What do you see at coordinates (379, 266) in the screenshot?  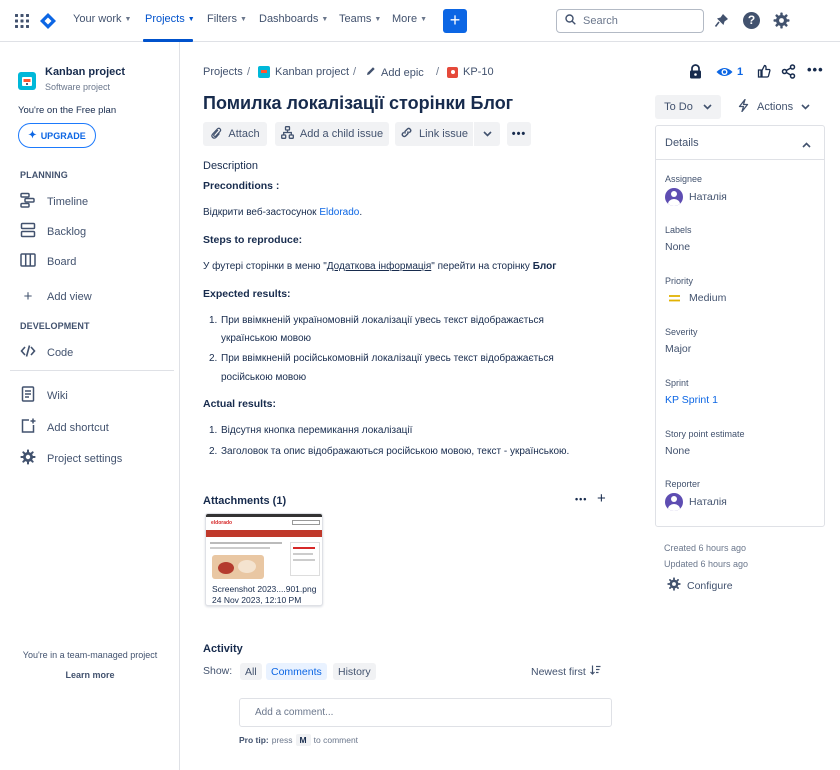 I see `additional-info-link: Додаткова інформація` at bounding box center [379, 266].